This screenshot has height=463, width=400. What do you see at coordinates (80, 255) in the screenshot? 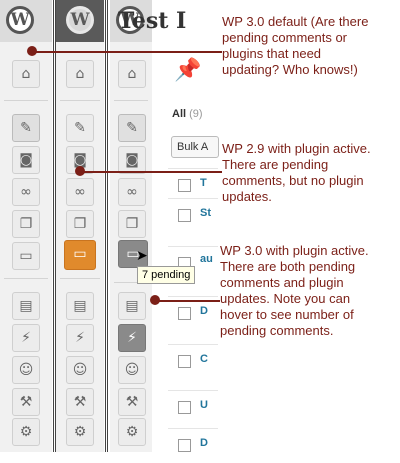
I see `comments-pending-icon: ▭` at bounding box center [80, 255].